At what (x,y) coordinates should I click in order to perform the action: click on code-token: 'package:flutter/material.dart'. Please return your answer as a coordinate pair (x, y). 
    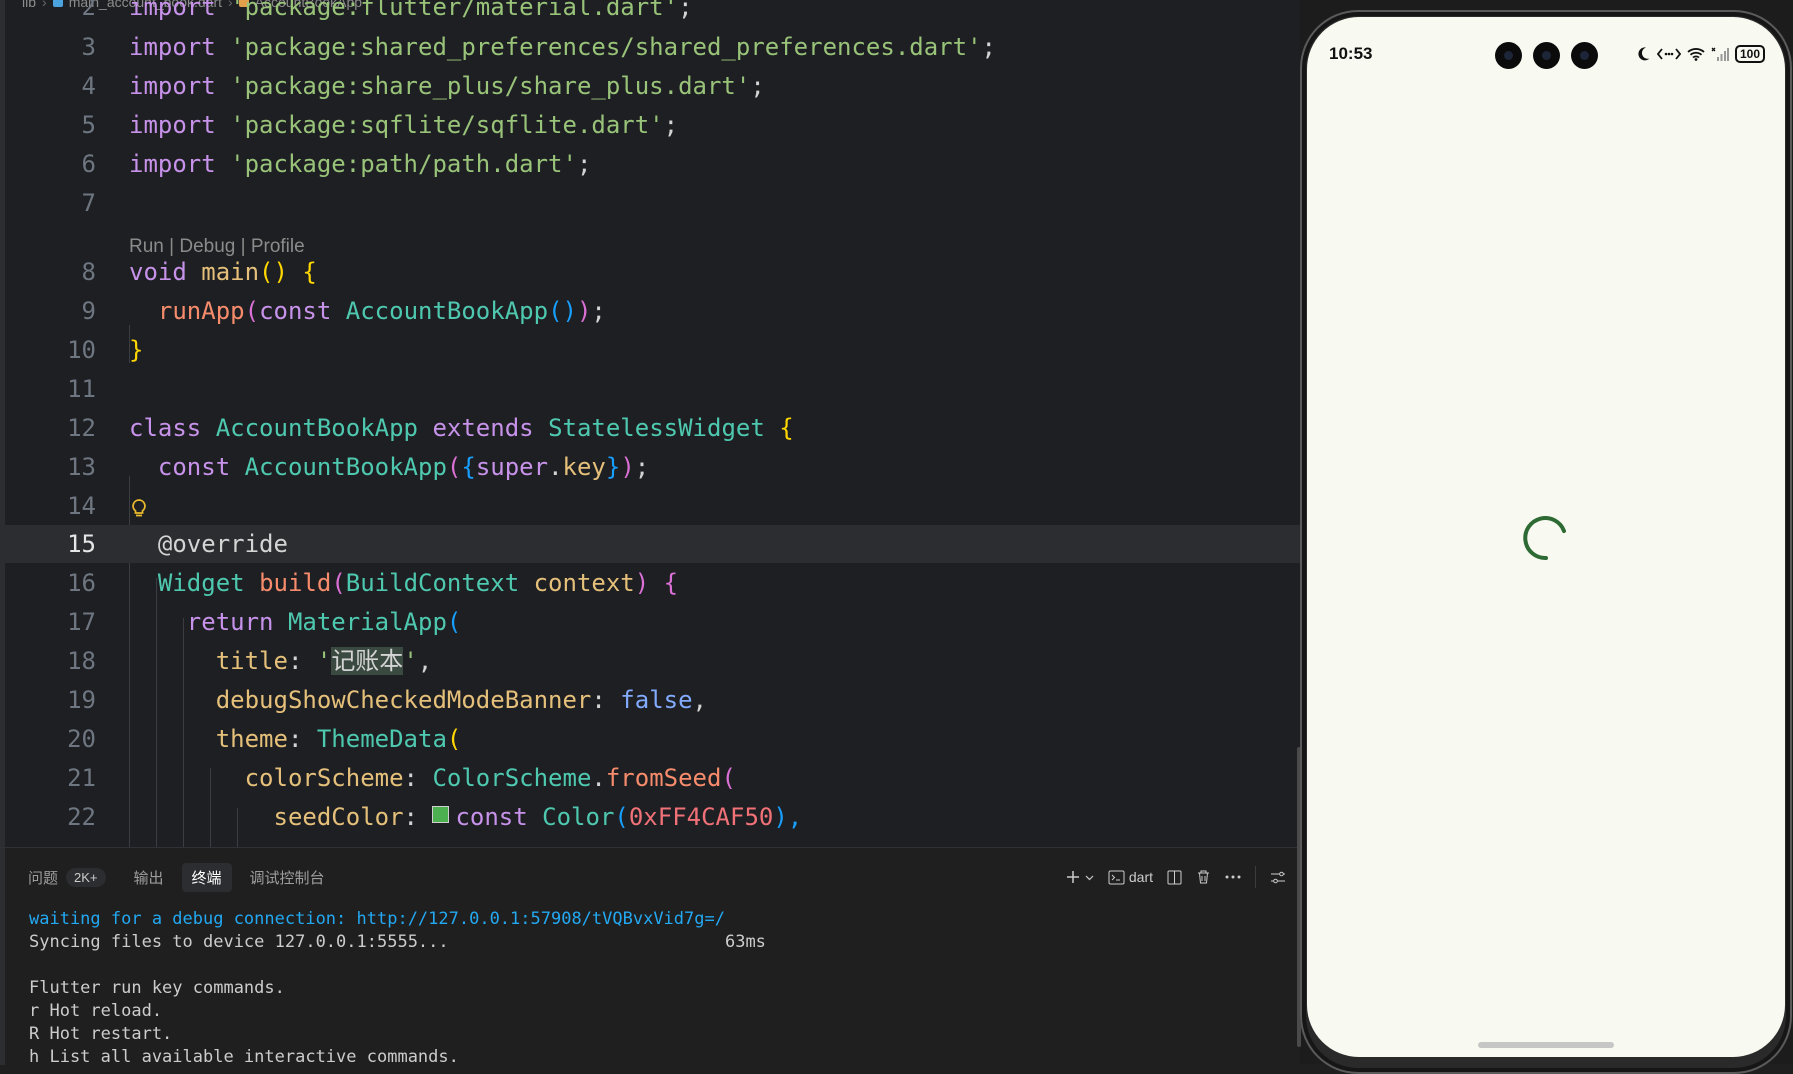
    Looking at the image, I should click on (447, 10).